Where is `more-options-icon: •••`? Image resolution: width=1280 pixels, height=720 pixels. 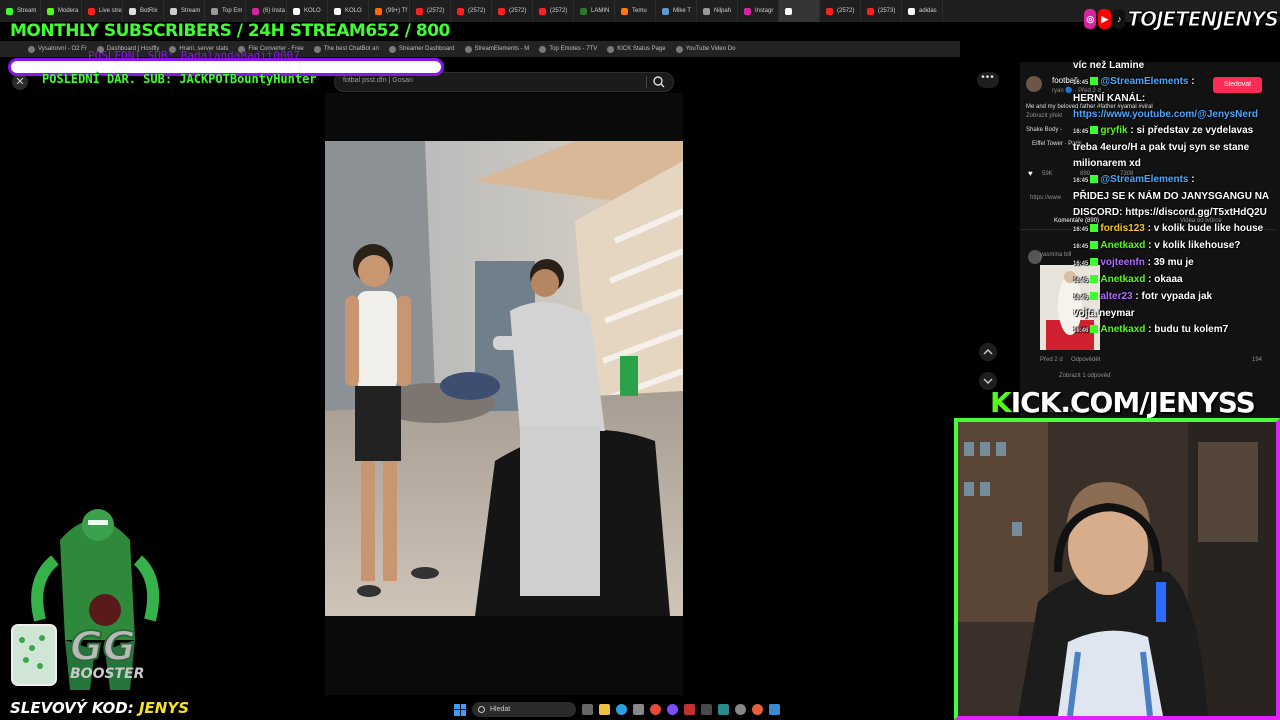
more-options-icon: ••• is located at coordinates (988, 80).